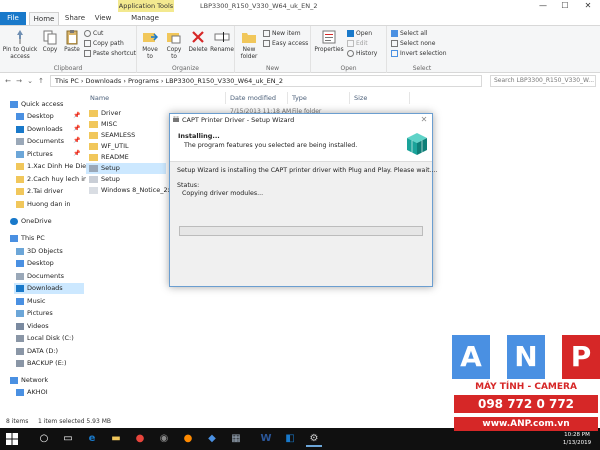  What do you see at coordinates (198, 41) in the screenshot?
I see `delete-button: Delete` at bounding box center [198, 41].